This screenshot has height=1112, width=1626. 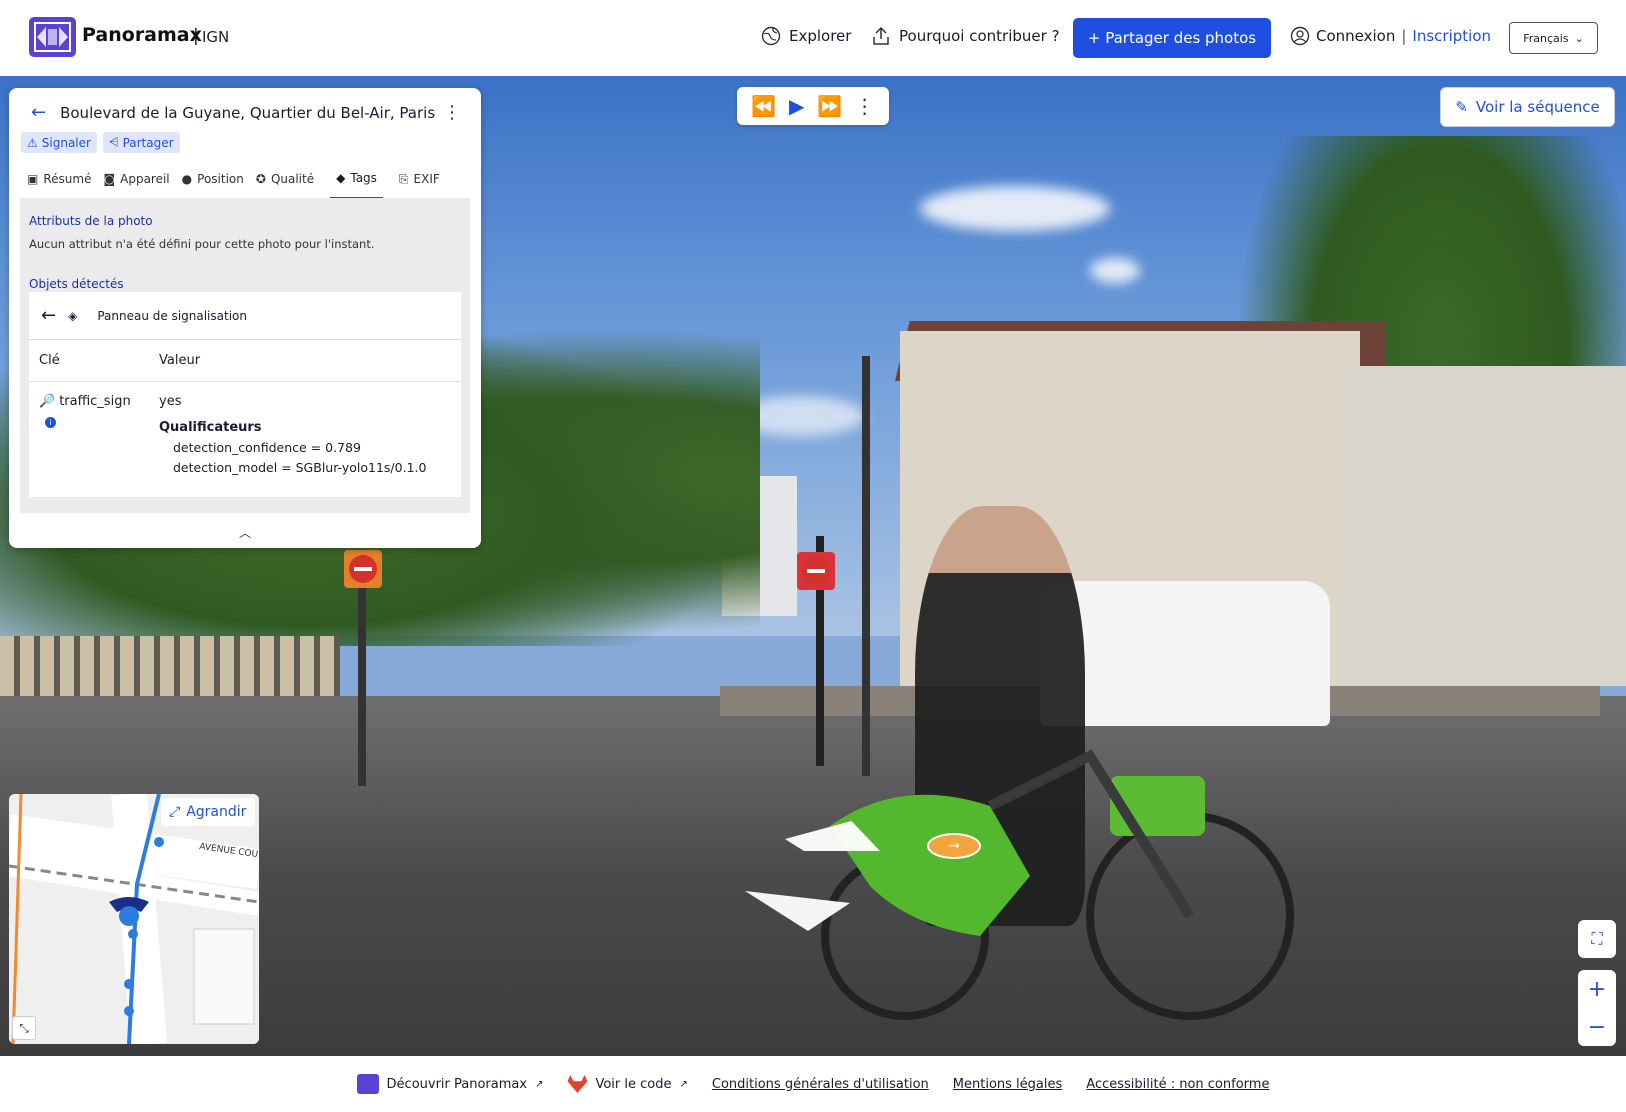 What do you see at coordinates (1007, 1084) in the screenshot?
I see `legal-link: Mentions légales` at bounding box center [1007, 1084].